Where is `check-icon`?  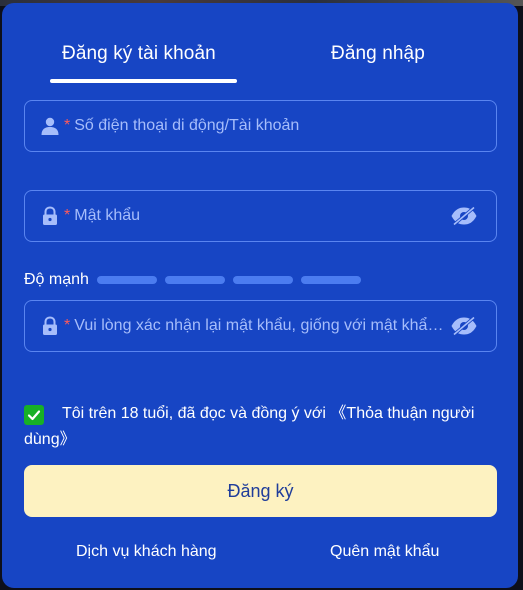 check-icon is located at coordinates (34, 415).